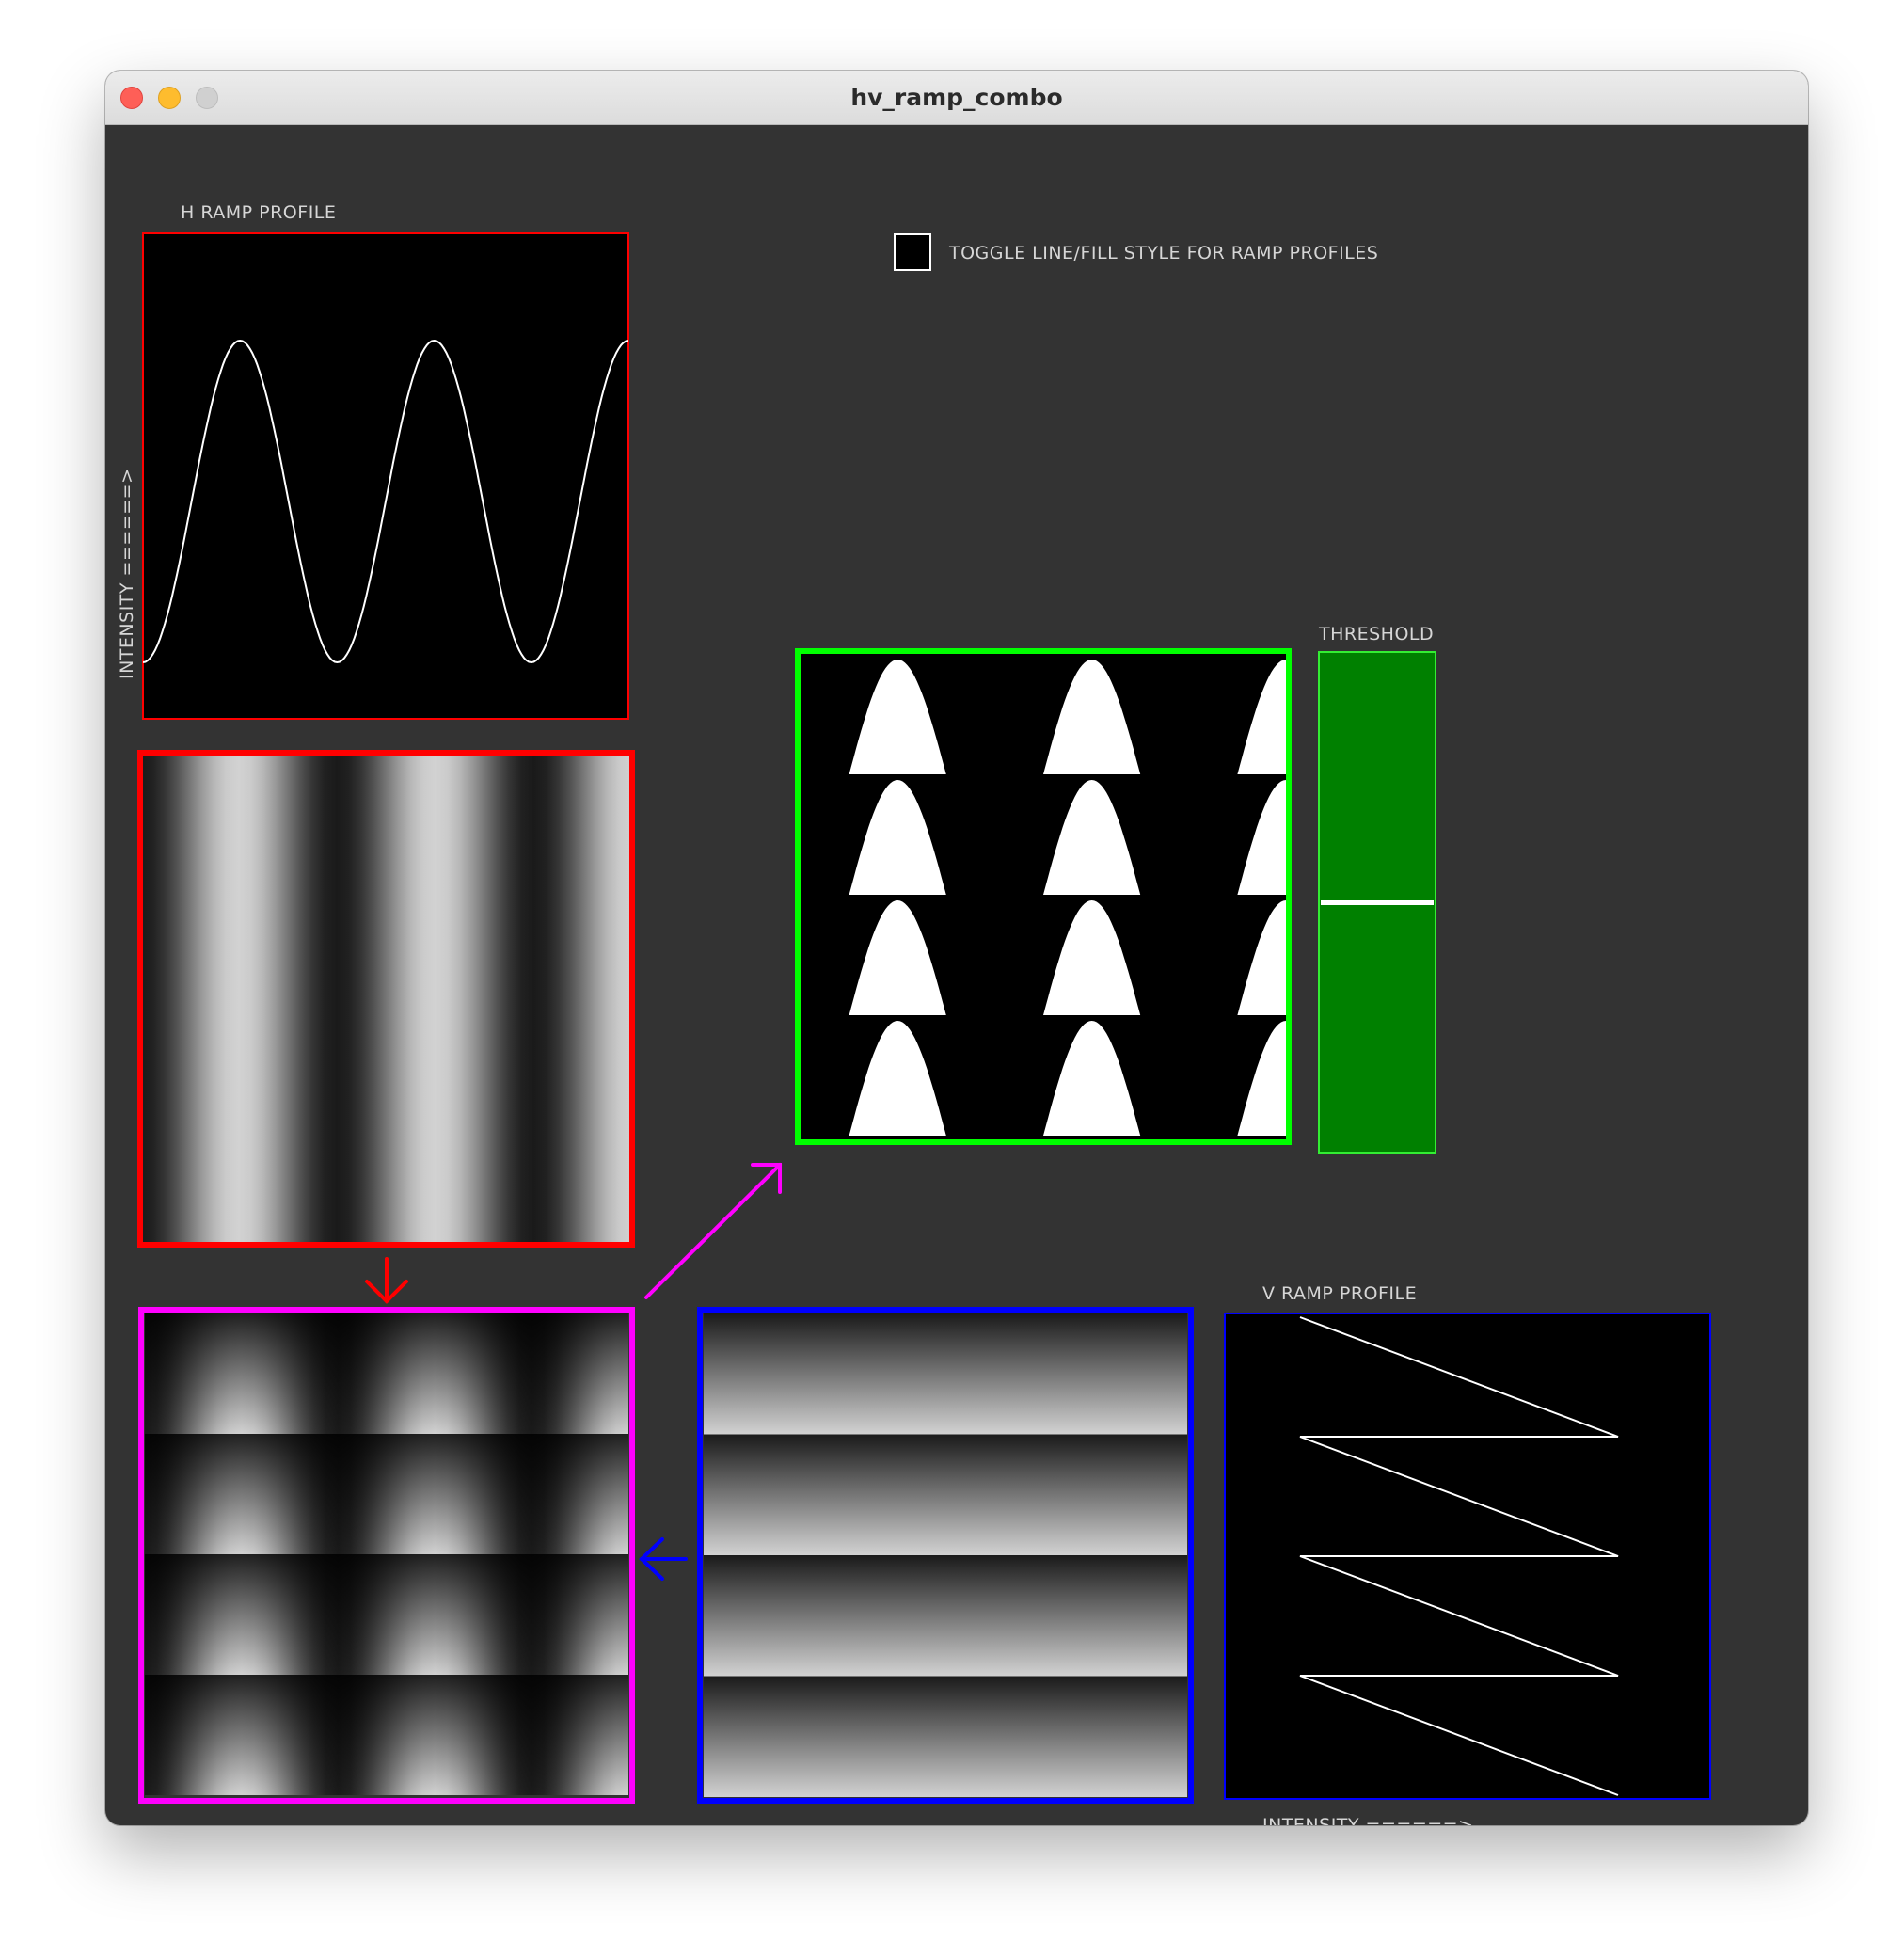  Describe the element at coordinates (1340, 1293) in the screenshot. I see `v-ramp-profile-label: V RAMP PROFILE` at that location.